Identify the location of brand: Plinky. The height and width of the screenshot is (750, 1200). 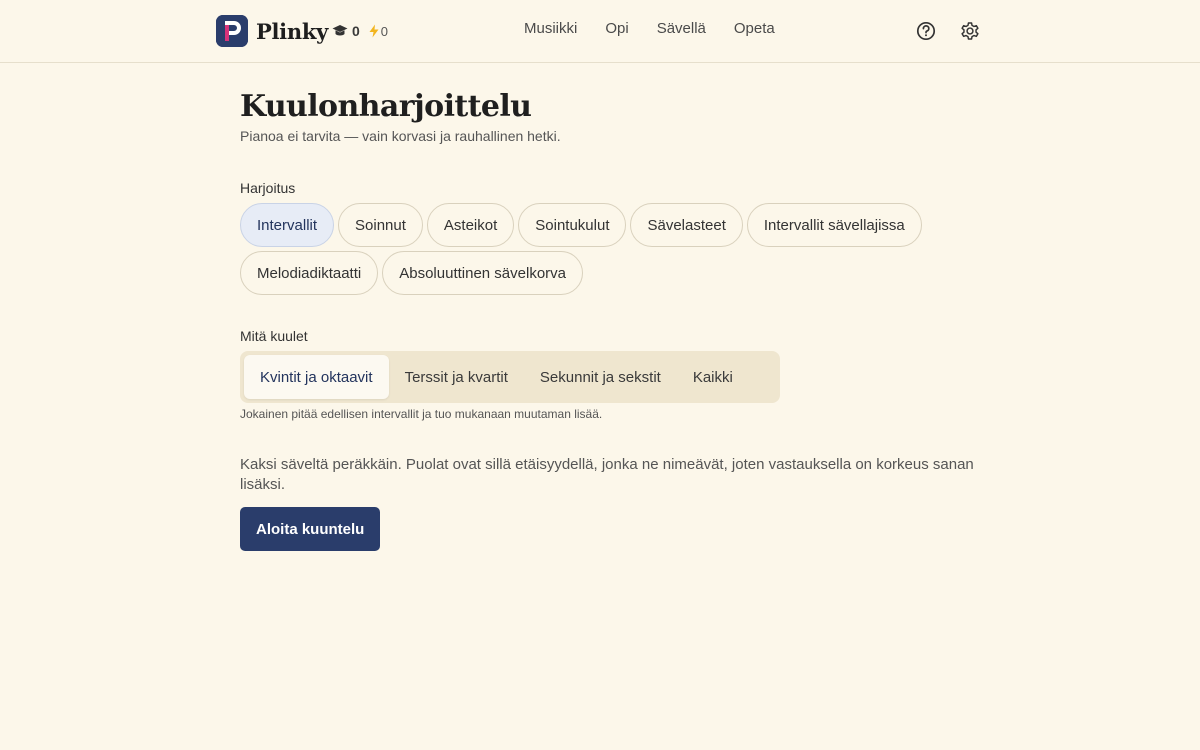
(272, 31).